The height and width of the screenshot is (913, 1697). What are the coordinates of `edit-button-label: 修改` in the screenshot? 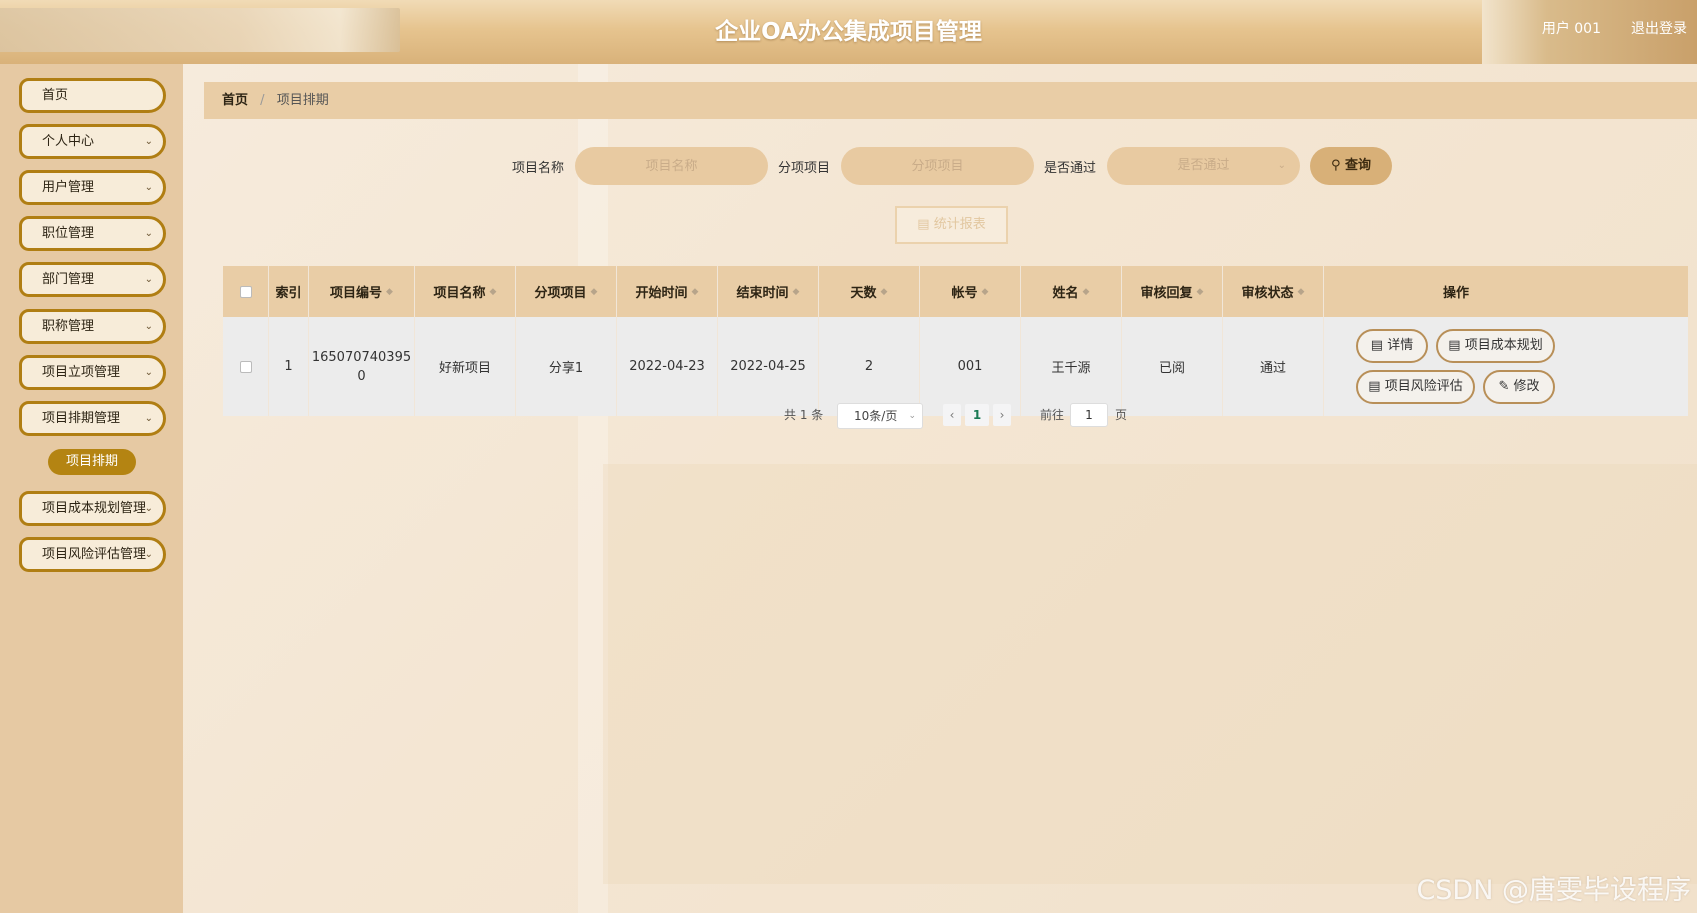 It's located at (1526, 386).